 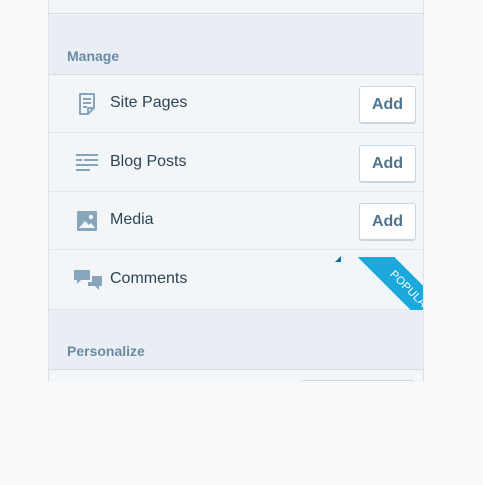 What do you see at coordinates (236, 7) in the screenshot?
I see `previous-row-edge` at bounding box center [236, 7].